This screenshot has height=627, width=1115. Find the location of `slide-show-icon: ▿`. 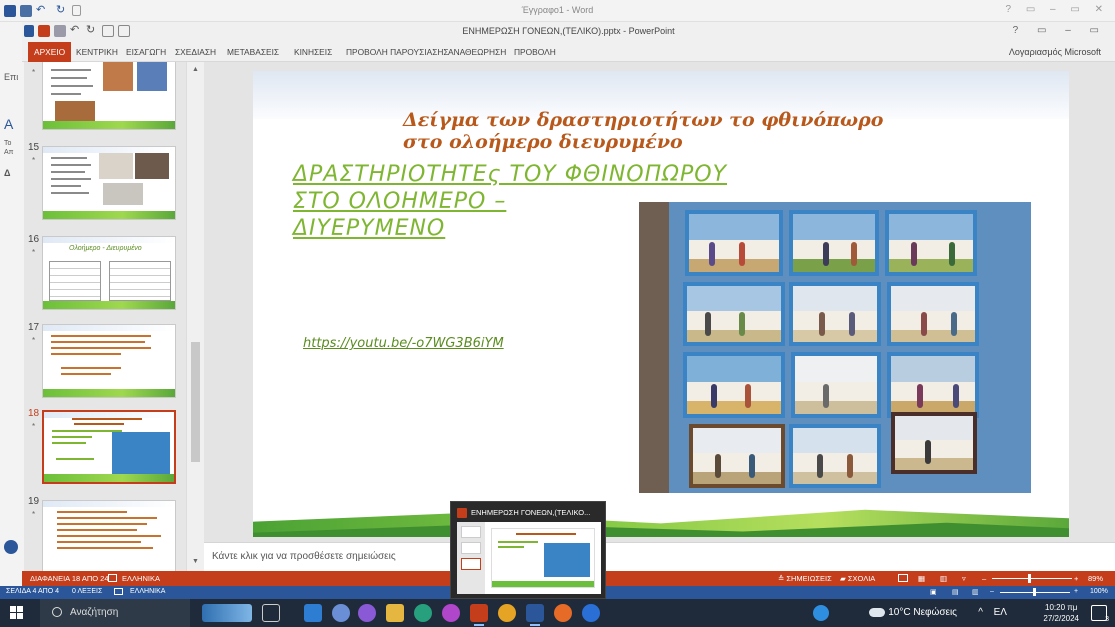

slide-show-icon: ▿ is located at coordinates (964, 578).